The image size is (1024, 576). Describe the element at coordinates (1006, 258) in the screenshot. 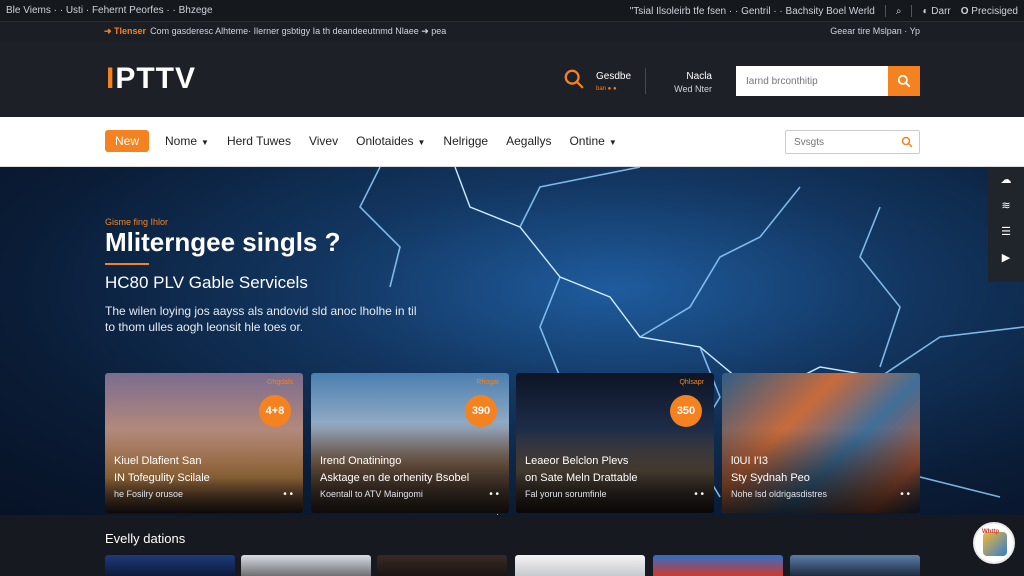

I see `play-icon: ▶` at that location.